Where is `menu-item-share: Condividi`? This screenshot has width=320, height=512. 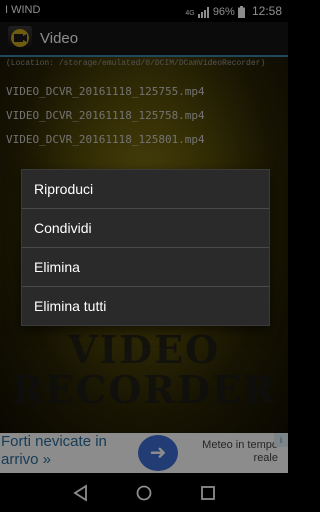 menu-item-share: Condividi is located at coordinates (145, 228).